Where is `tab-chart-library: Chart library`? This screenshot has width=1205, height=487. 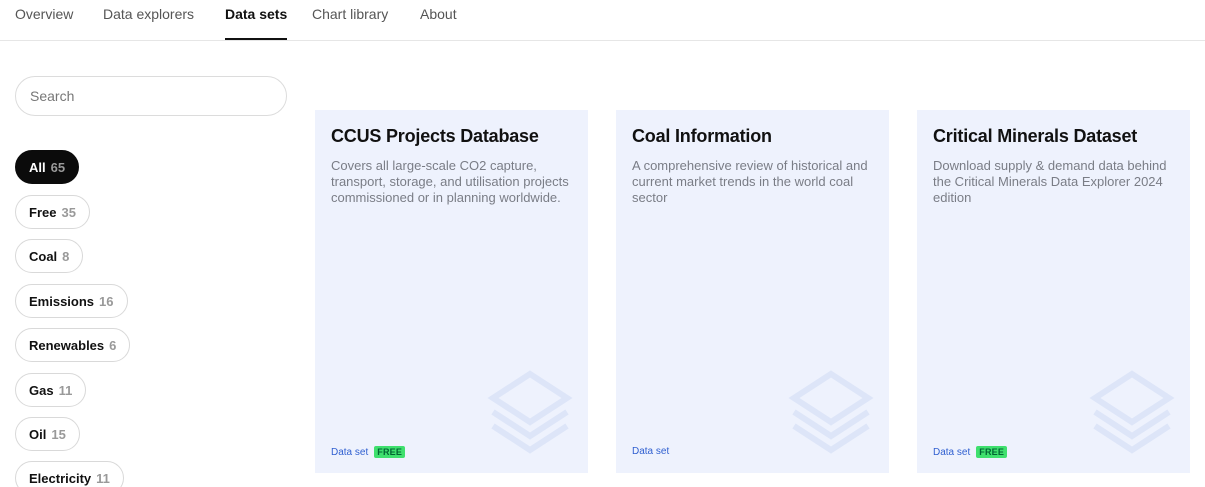 tab-chart-library: Chart library is located at coordinates (350, 23).